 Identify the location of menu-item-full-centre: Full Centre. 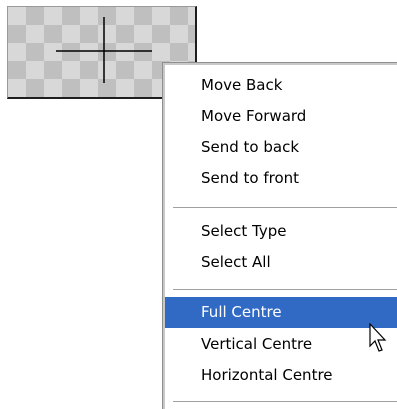
(281, 312).